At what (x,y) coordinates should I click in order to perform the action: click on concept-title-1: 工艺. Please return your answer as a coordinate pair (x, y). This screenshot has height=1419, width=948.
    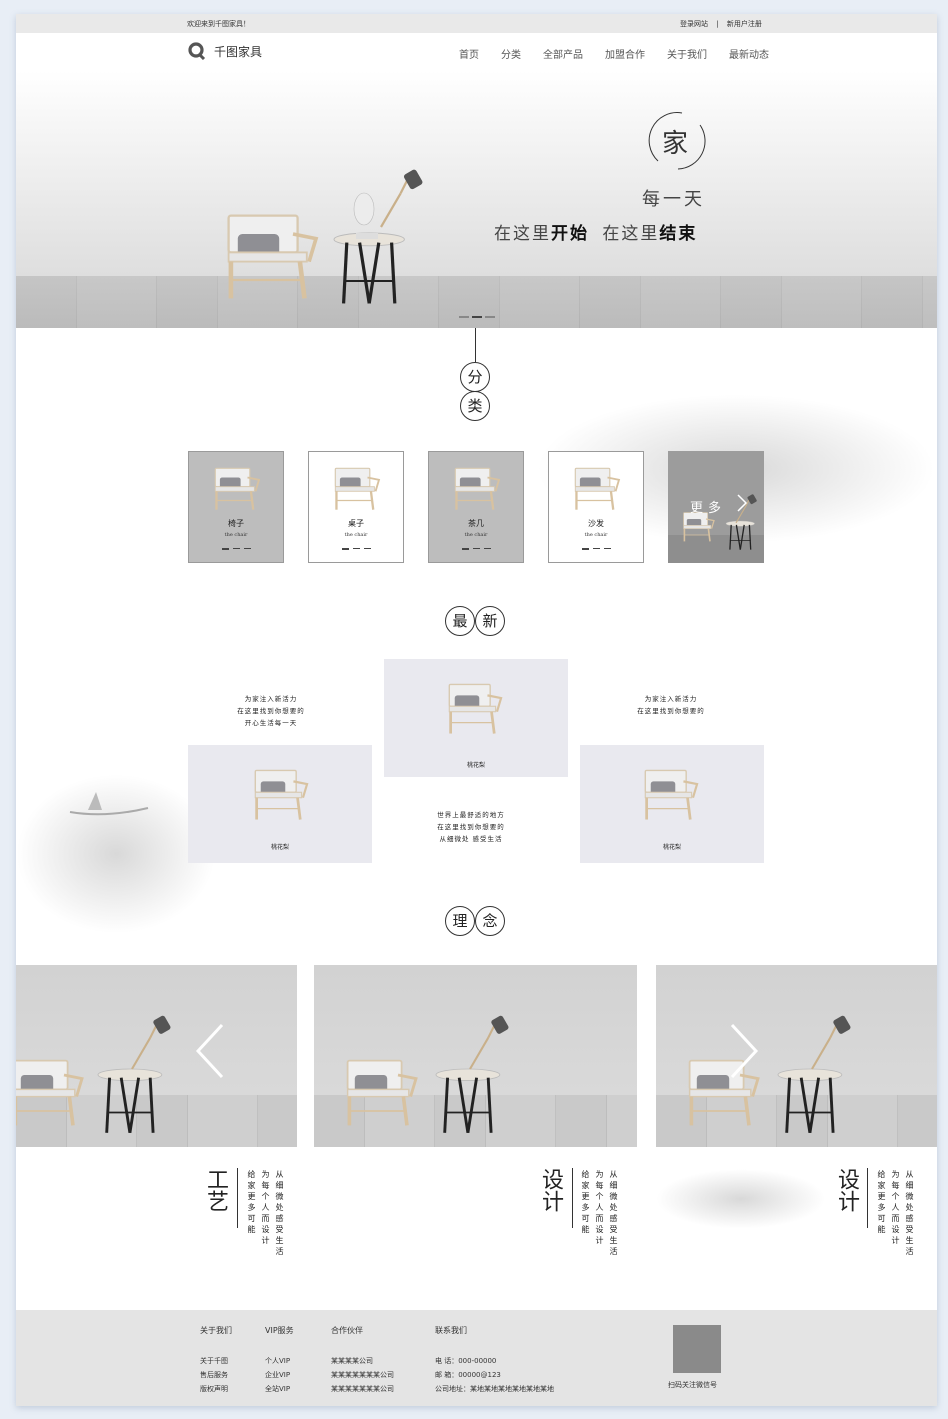
    Looking at the image, I should click on (215, 1190).